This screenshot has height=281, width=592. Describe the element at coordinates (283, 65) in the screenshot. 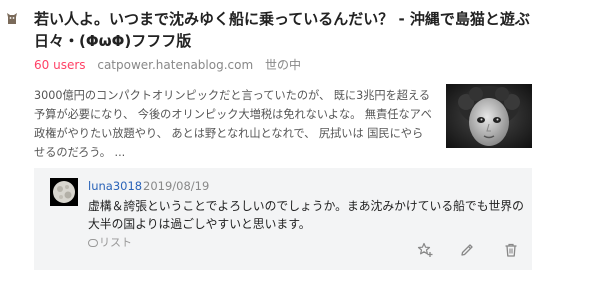

I see `entry-category: 世の中` at that location.